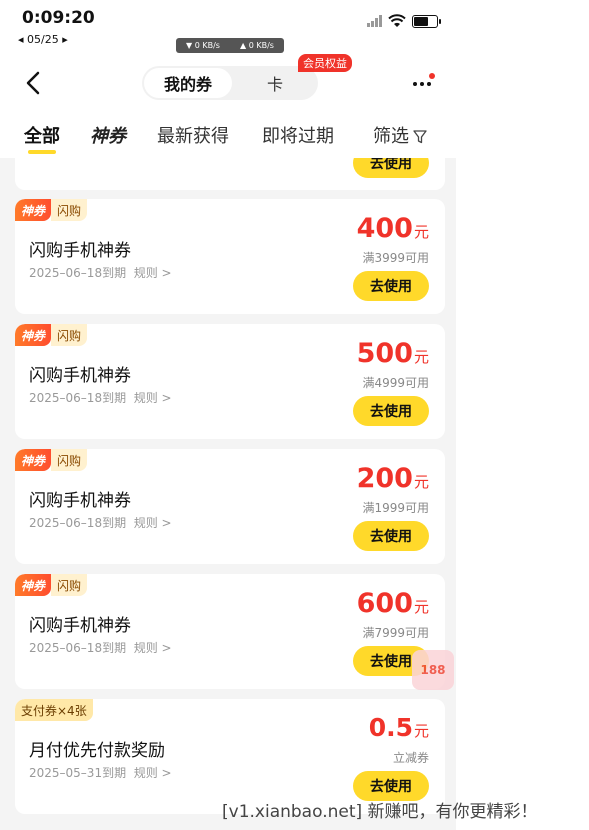 The width and height of the screenshot is (589, 830). I want to click on top-nav: 我的券 卡 会员权益, so click(228, 81).